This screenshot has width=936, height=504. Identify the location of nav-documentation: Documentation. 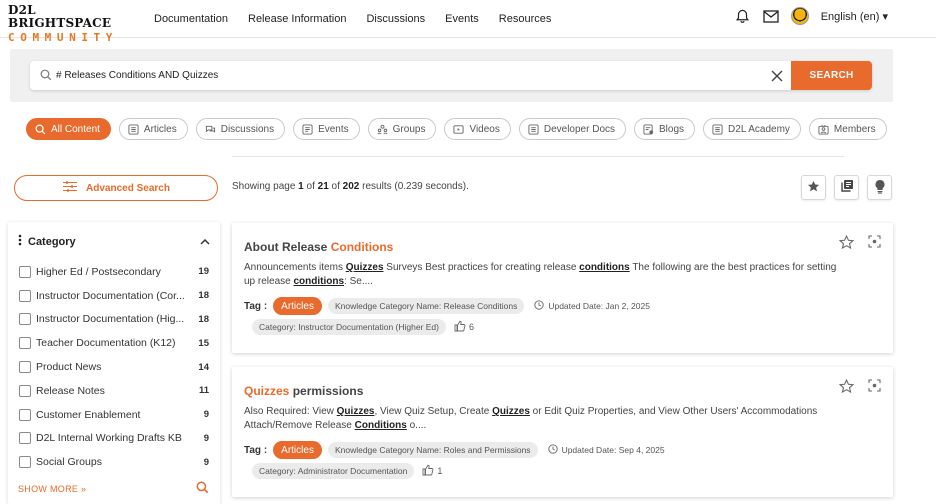
(191, 19).